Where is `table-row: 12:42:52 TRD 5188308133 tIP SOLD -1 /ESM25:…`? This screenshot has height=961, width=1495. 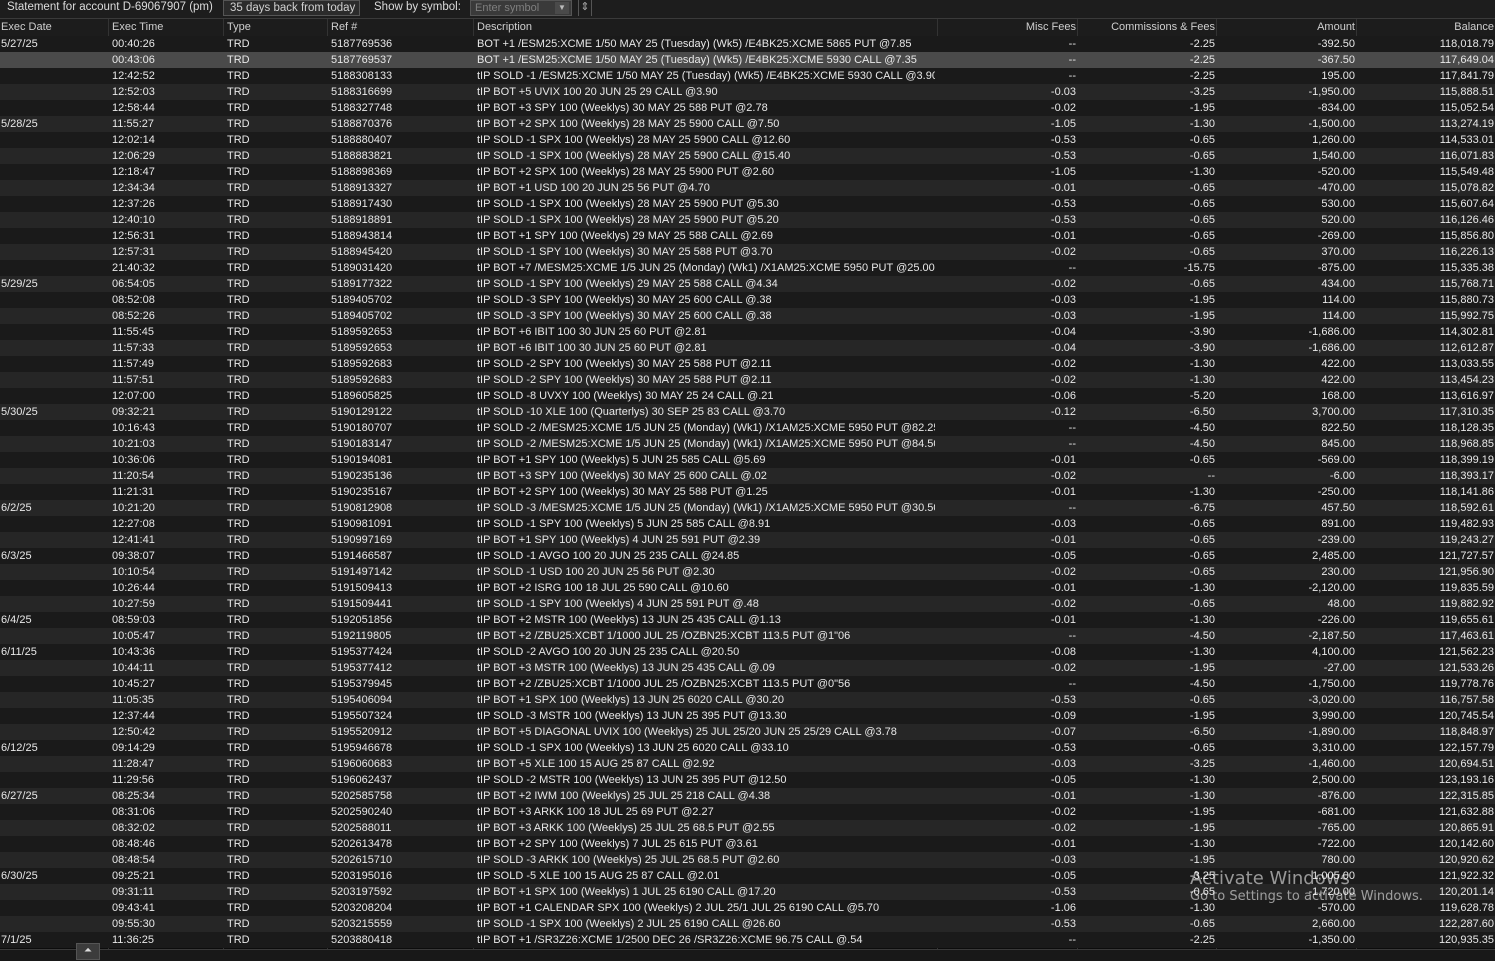 table-row: 12:42:52 TRD 5188308133 tIP SOLD -1 /ESM25:… is located at coordinates (747, 76).